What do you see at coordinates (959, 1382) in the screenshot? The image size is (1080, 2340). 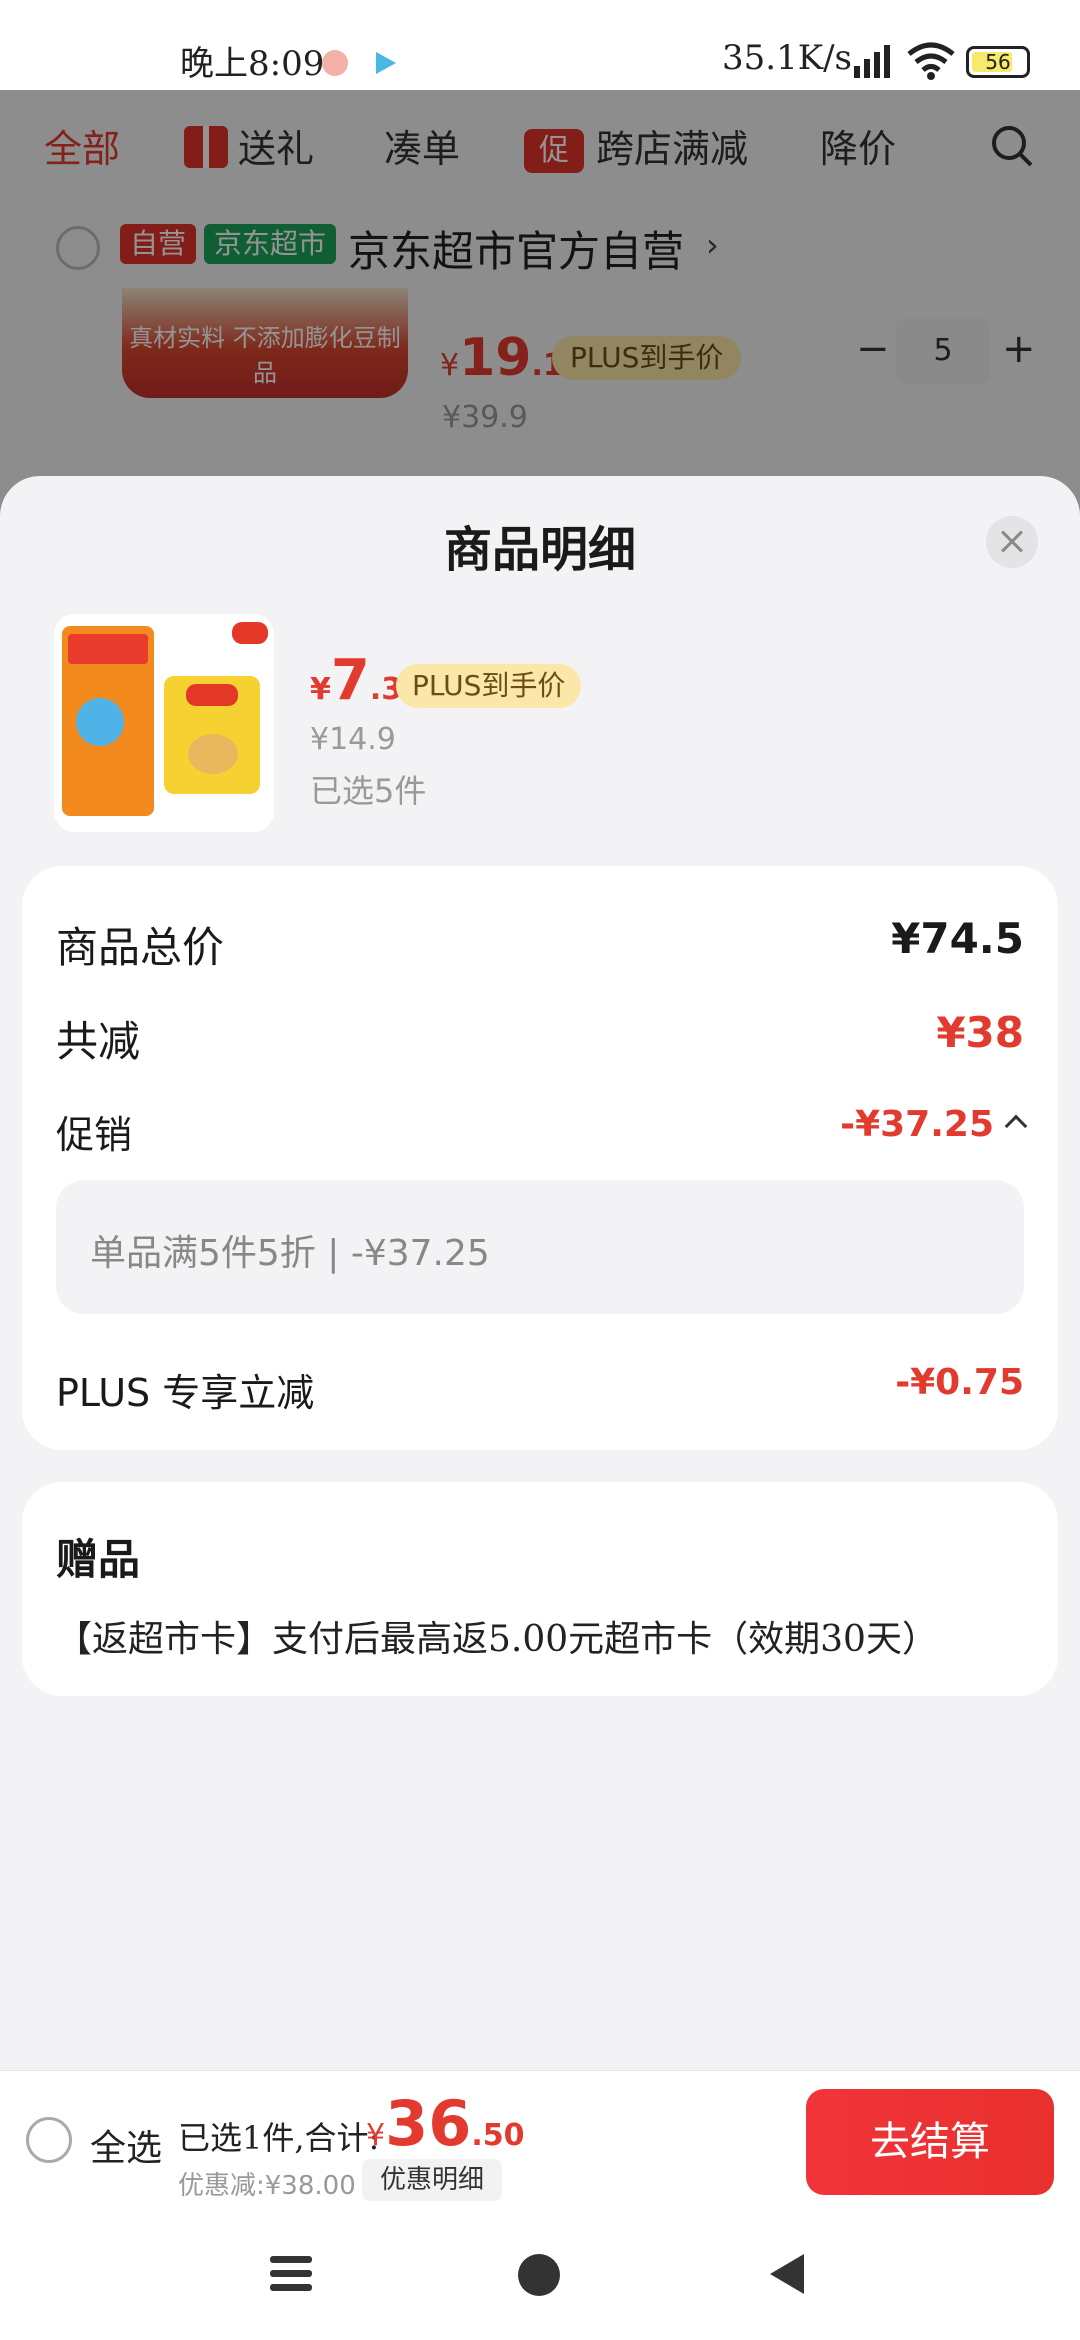 I see `plus-discount-value: -¥0.75` at bounding box center [959, 1382].